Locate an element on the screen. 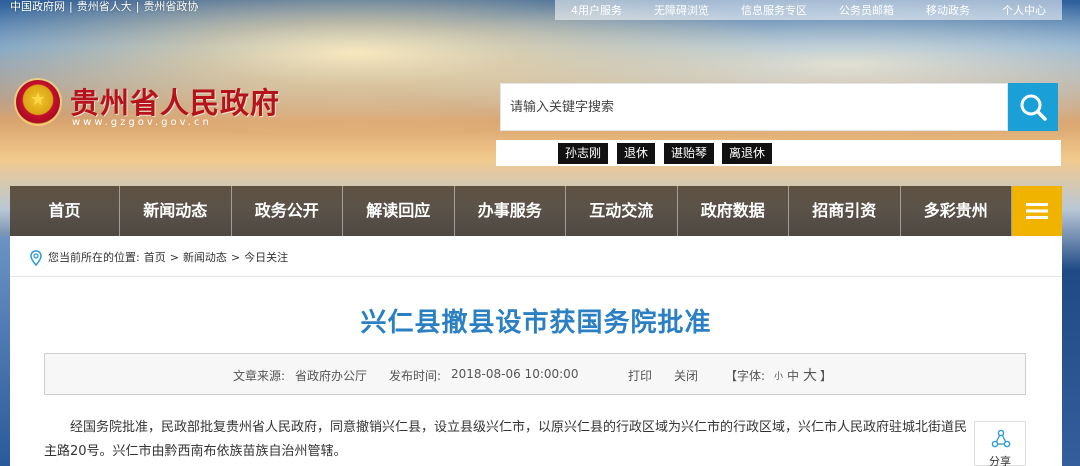 The height and width of the screenshot is (466, 1080). search-box is located at coordinates (754, 107).